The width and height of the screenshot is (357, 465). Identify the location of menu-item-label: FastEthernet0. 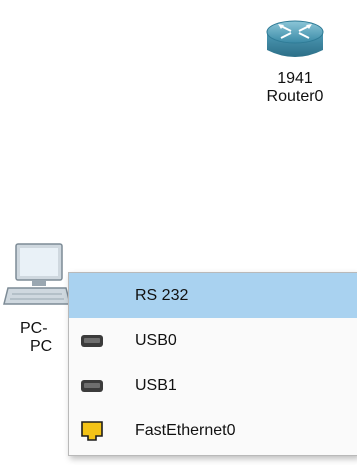
(185, 430).